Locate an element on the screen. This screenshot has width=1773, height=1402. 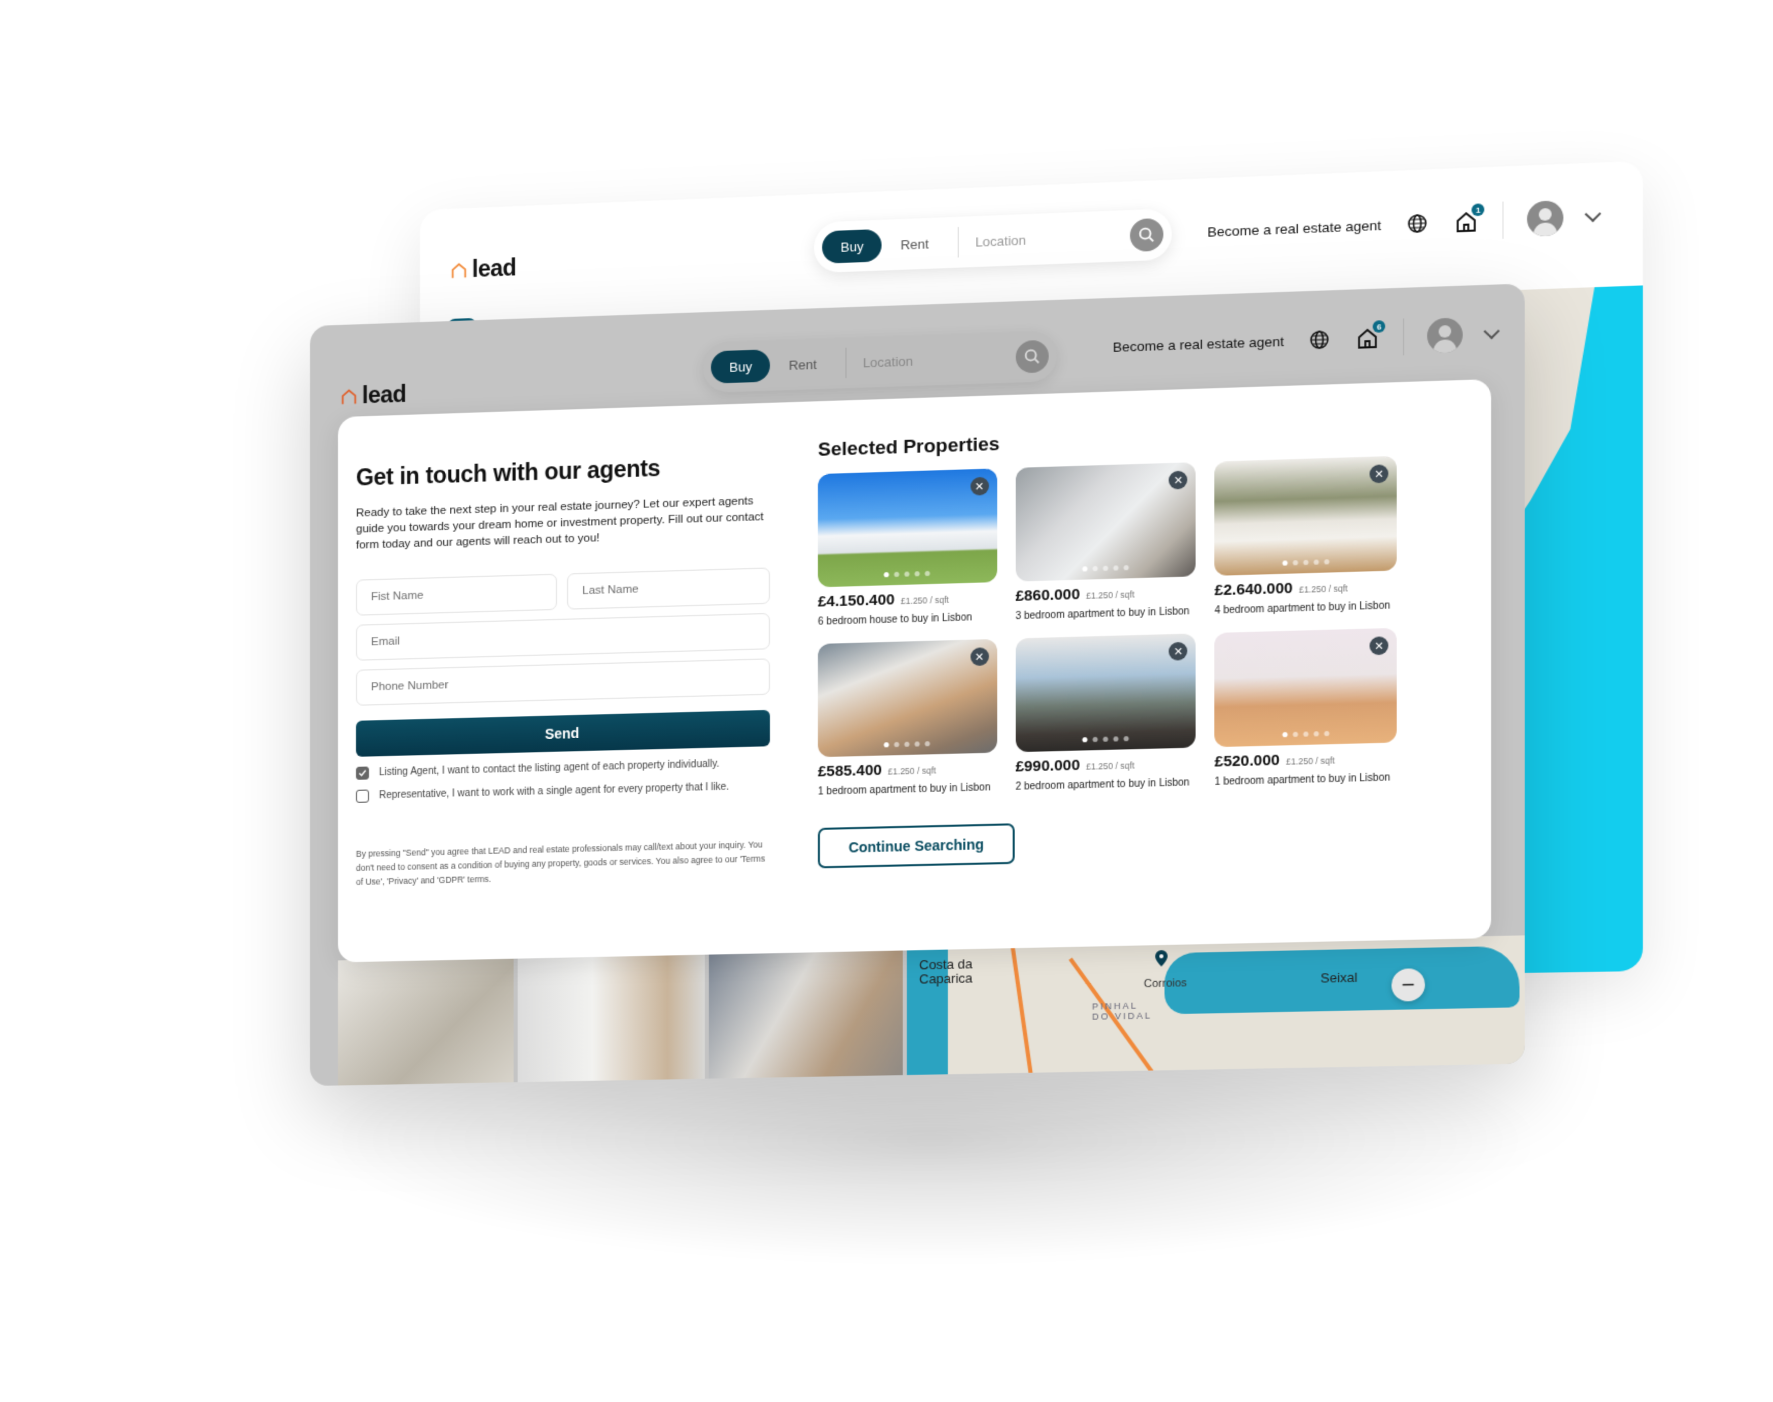
property-price: £4.150.400 is located at coordinates (856, 601).